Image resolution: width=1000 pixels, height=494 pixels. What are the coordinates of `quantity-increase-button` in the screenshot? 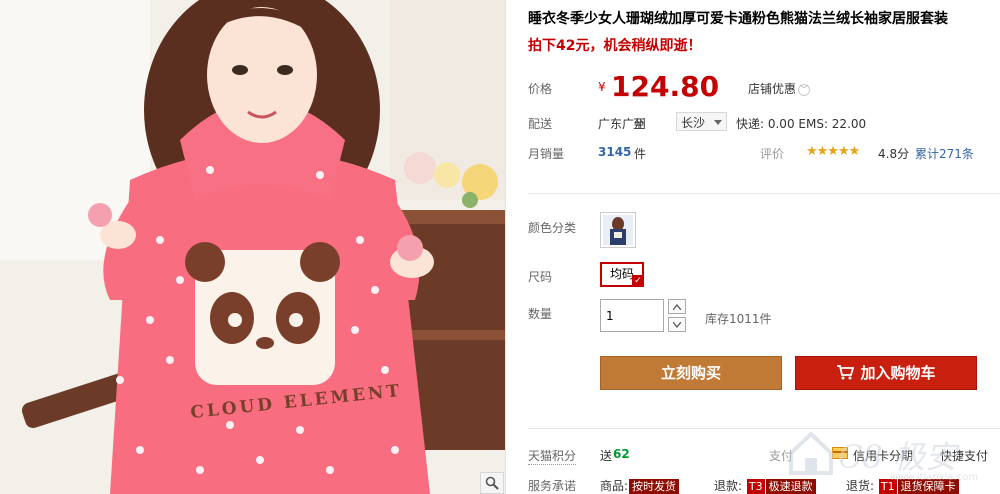 It's located at (677, 306).